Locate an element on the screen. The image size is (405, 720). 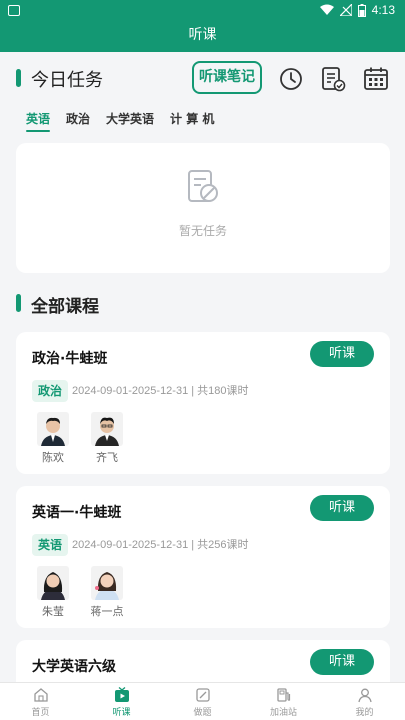
teacher: 陈欢 is located at coordinates (53, 438).